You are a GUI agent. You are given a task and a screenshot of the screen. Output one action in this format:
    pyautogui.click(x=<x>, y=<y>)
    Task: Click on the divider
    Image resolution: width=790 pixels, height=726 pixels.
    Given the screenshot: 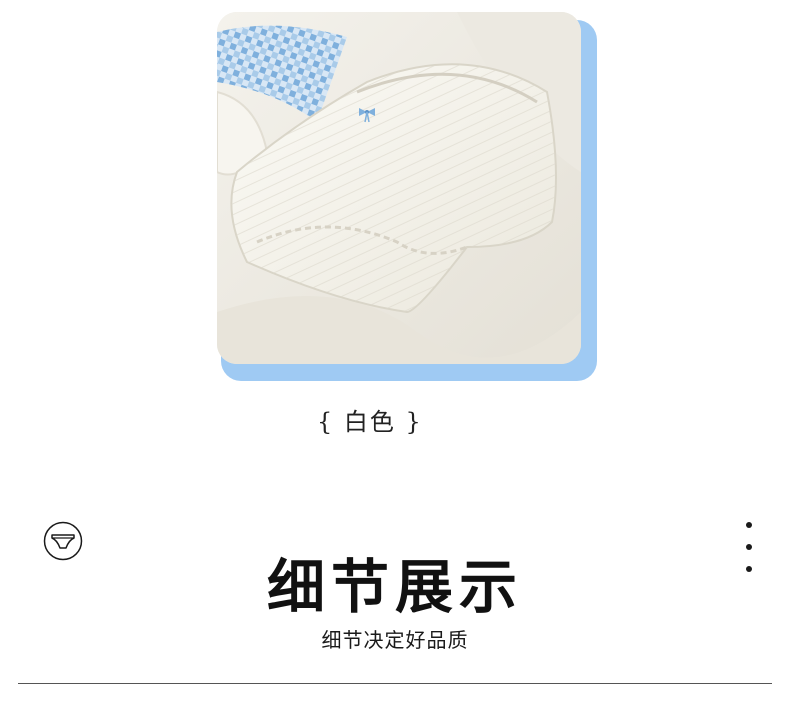 What is the action you would take?
    pyautogui.click(x=395, y=683)
    